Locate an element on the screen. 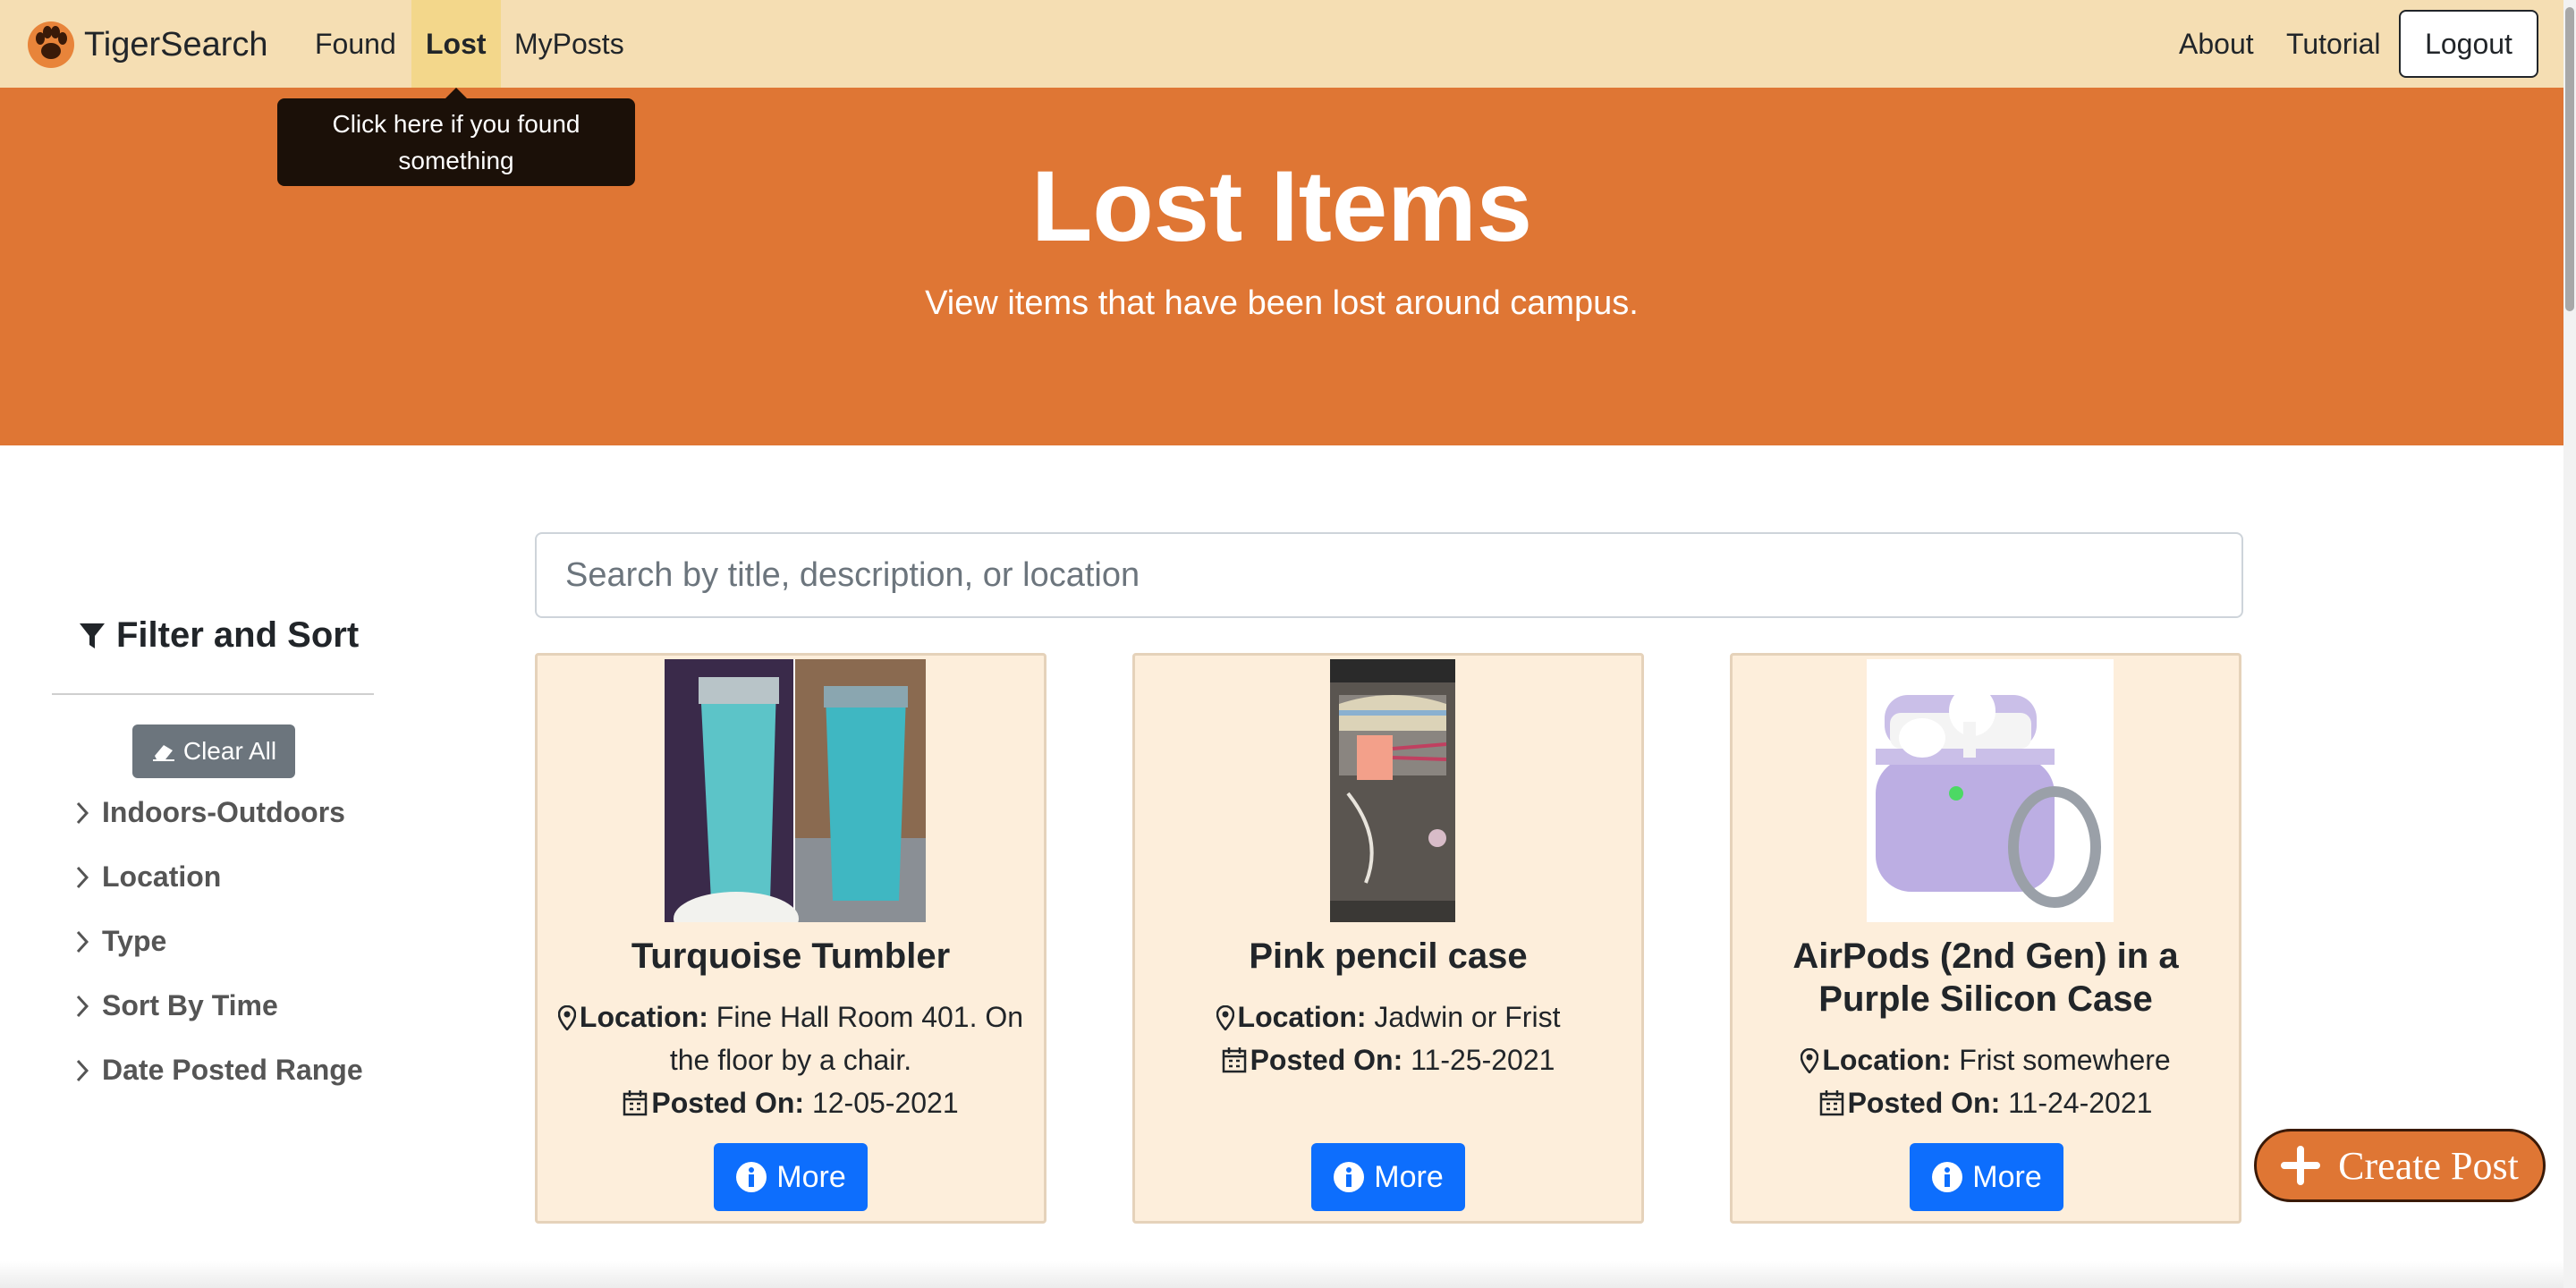 Image resolution: width=2576 pixels, height=1288 pixels. nav-about: About is located at coordinates (2216, 44).